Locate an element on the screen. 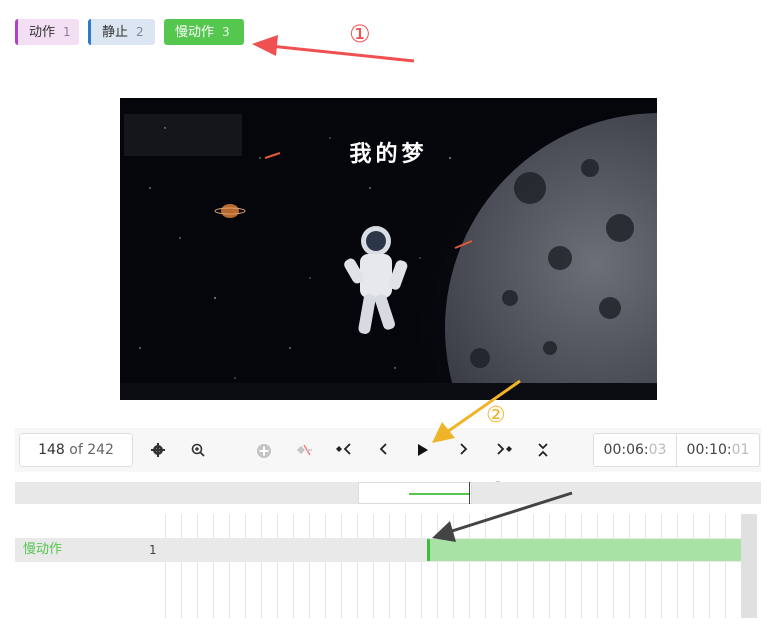 The image size is (776, 640). label-chip-count: 2 is located at coordinates (140, 32).